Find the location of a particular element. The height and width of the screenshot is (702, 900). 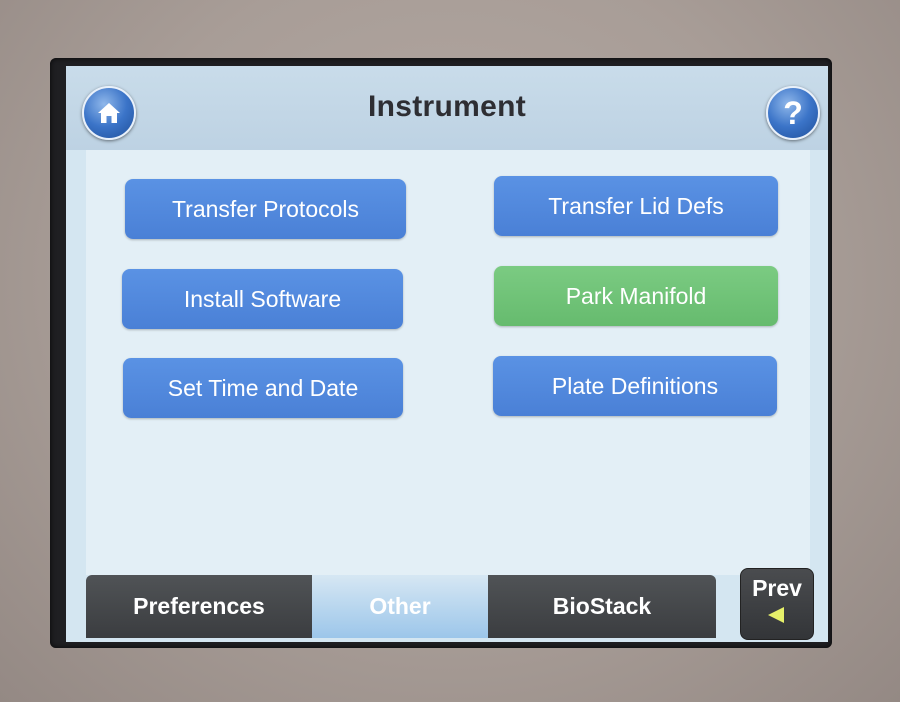

tab-other: Other is located at coordinates (400, 606).